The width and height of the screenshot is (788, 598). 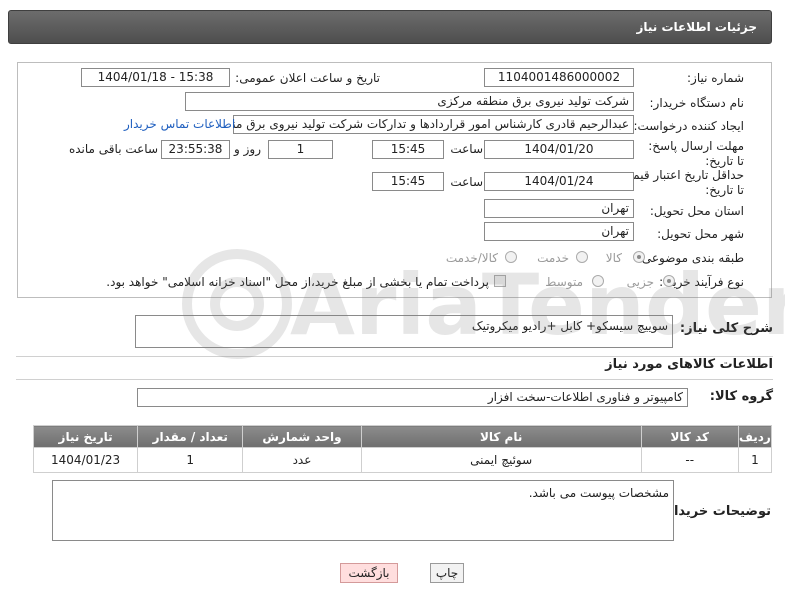 I want to click on reply-time-field: 15:45, so click(x=408, y=149).